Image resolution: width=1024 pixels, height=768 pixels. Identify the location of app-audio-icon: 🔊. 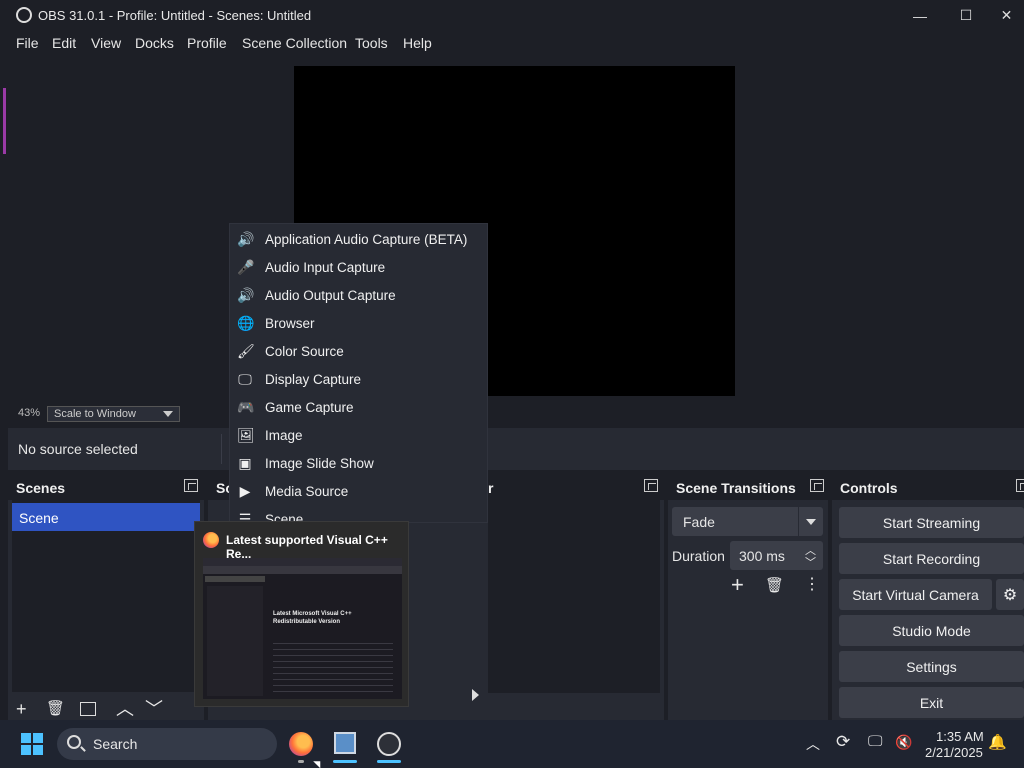
(246, 239).